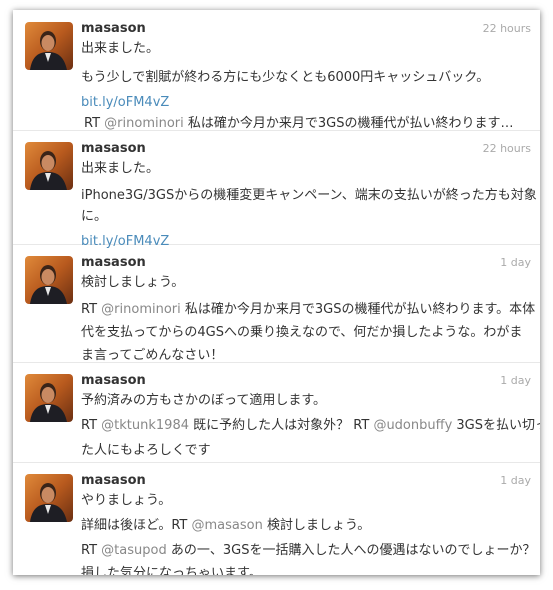 The width and height of the screenshot is (553, 590). Describe the element at coordinates (171, 570) in the screenshot. I see `tweet-text: 損した気分になっちゃいます。` at that location.